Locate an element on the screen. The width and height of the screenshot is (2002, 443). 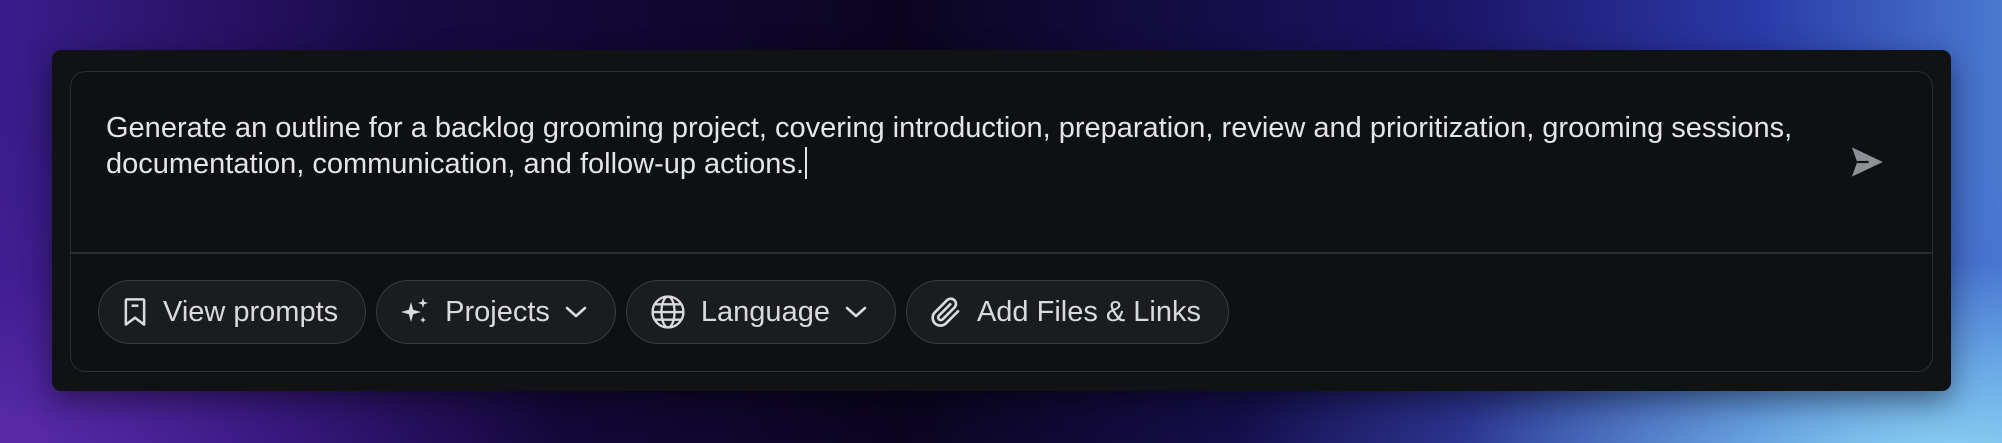
view-prompts-label: View prompts is located at coordinates (251, 311).